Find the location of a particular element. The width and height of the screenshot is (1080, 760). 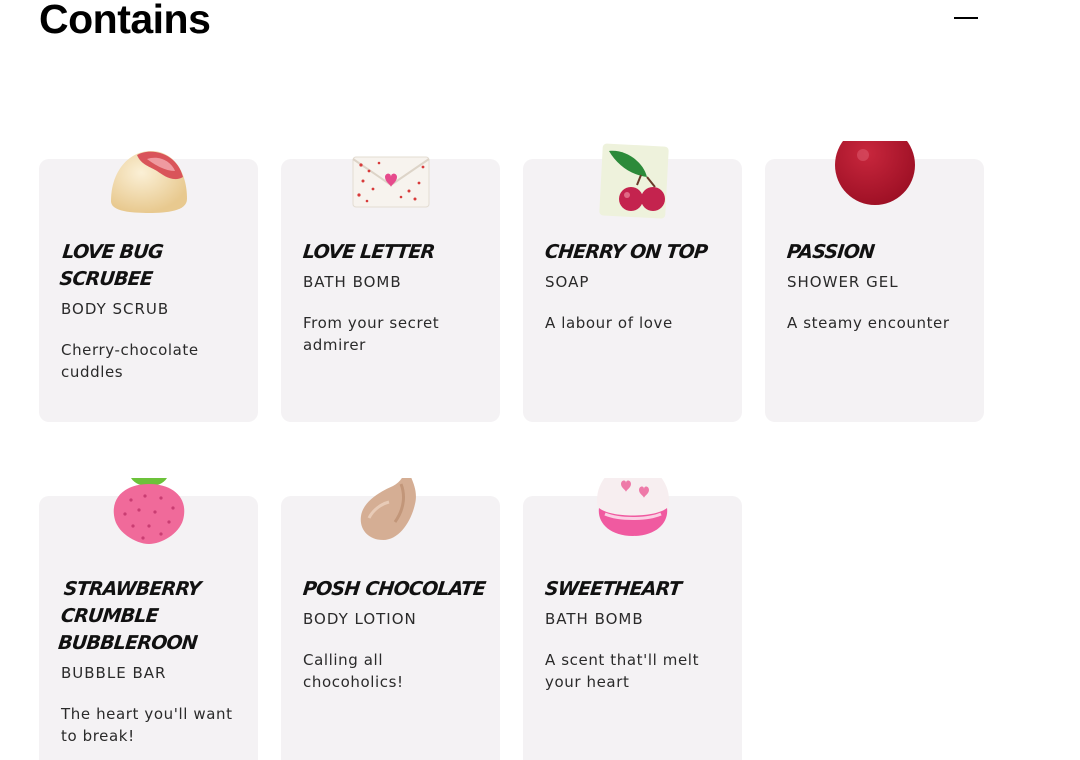

product-name: Posh Chocolate is located at coordinates (394, 589).